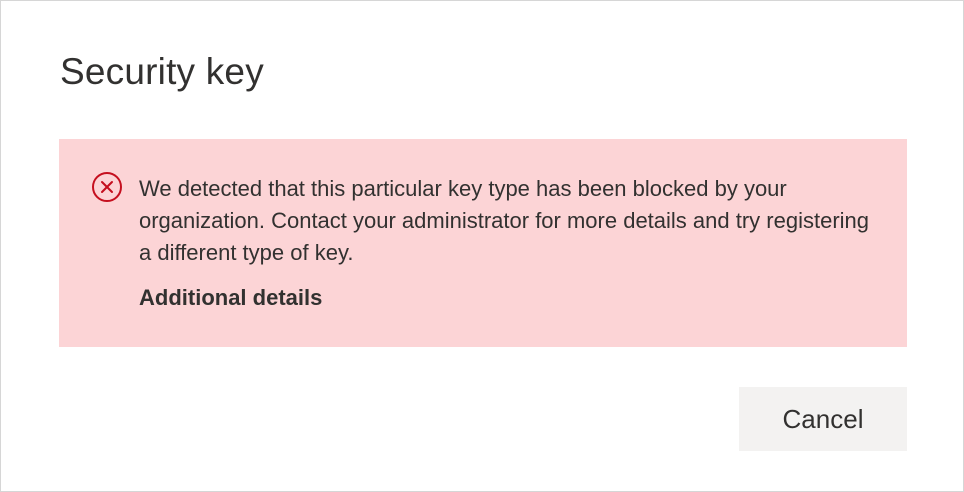  Describe the element at coordinates (230, 298) in the screenshot. I see `additional-details-link: Additional details` at that location.